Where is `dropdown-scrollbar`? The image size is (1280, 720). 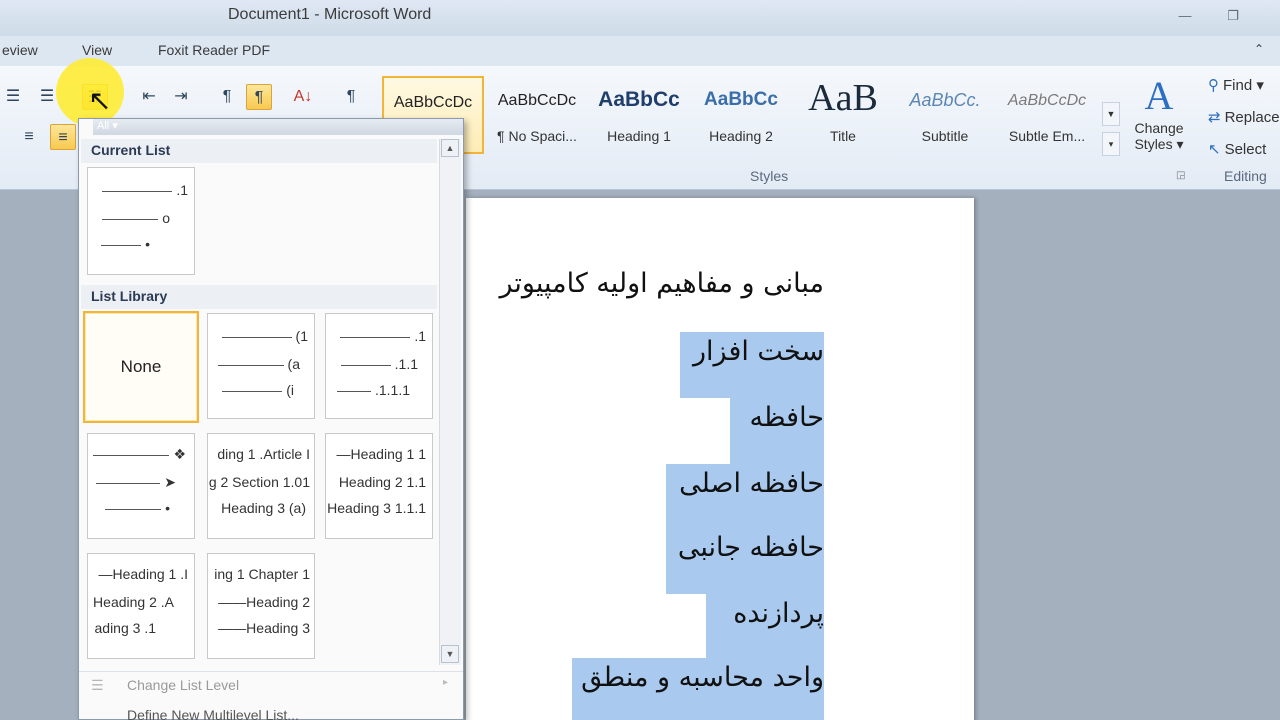 dropdown-scrollbar is located at coordinates (450, 402).